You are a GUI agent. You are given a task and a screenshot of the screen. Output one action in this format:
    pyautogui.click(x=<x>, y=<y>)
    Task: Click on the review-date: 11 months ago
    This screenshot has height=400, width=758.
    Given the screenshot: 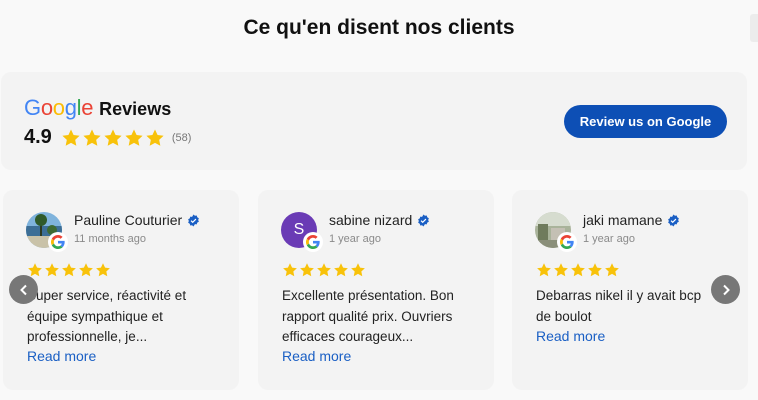 What is the action you would take?
    pyautogui.click(x=110, y=239)
    